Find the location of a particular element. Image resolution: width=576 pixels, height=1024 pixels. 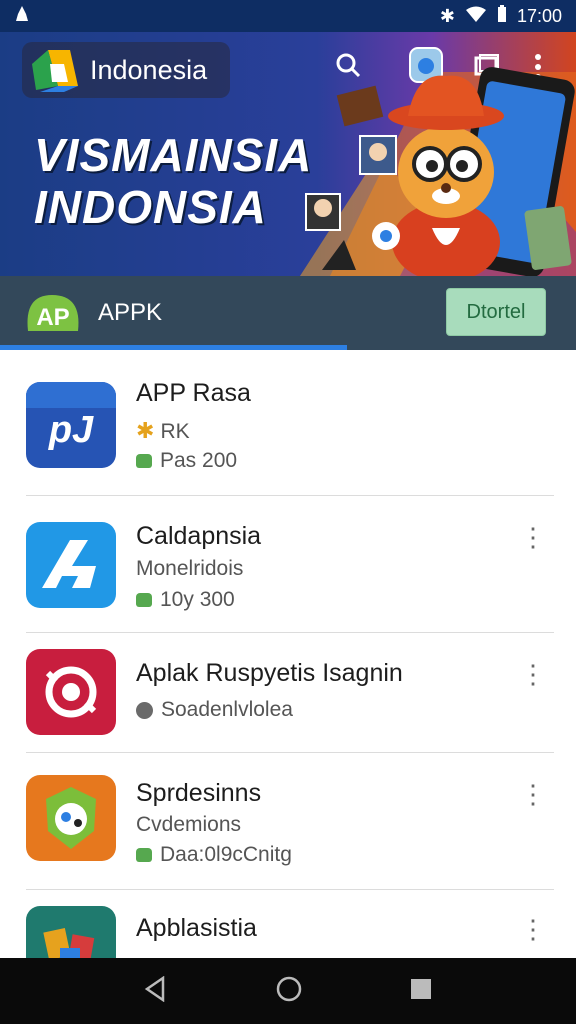

store-tab-bar: AP APPK Dtortel is located at coordinates (288, 313).